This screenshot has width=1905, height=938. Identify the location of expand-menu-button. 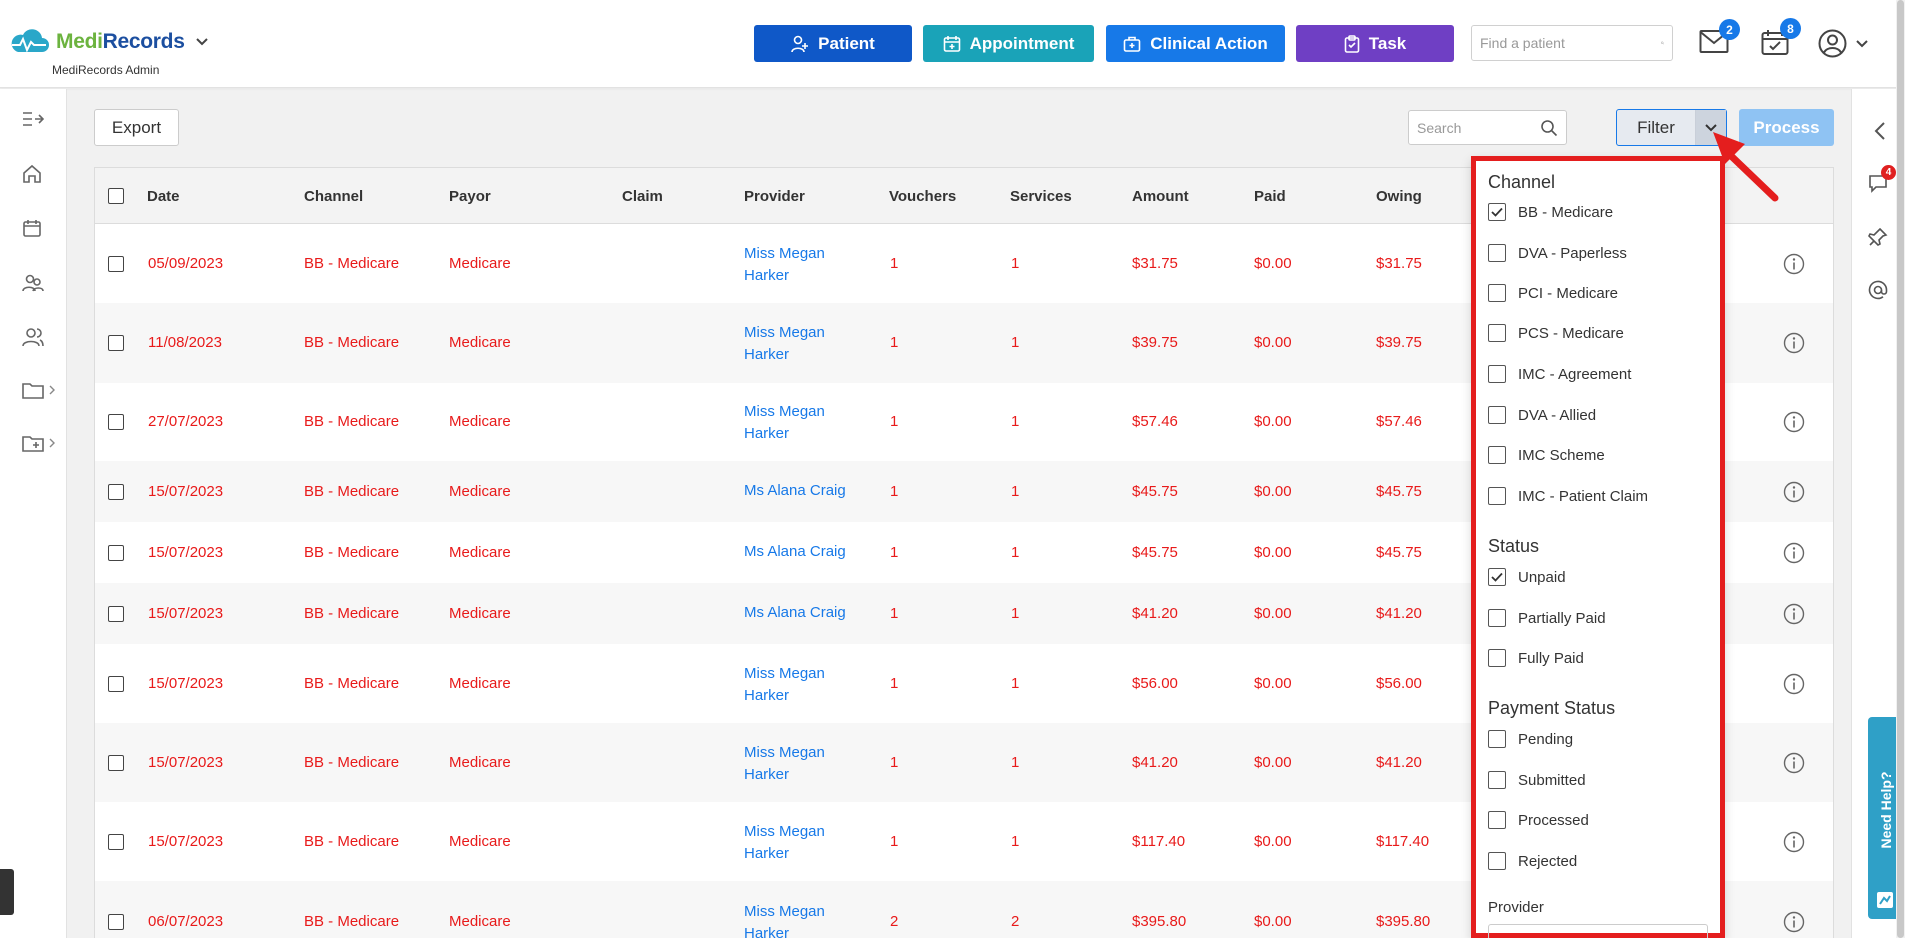
(33, 119).